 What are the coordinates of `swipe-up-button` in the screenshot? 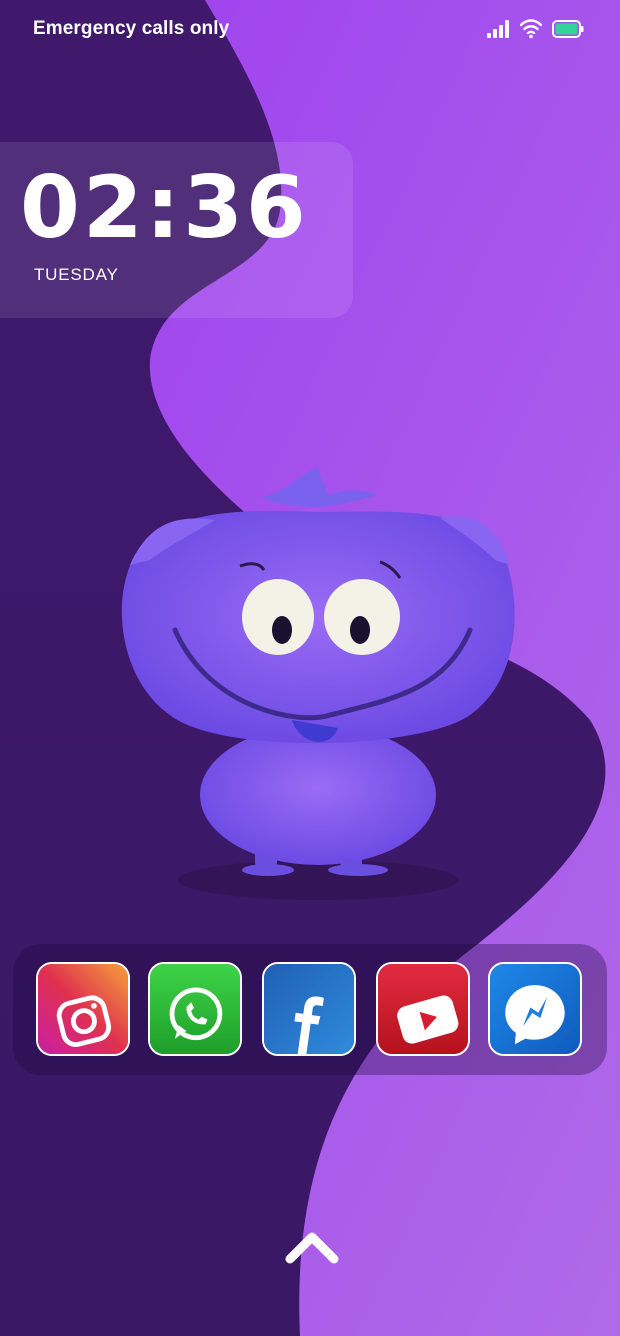 It's located at (312, 1247).